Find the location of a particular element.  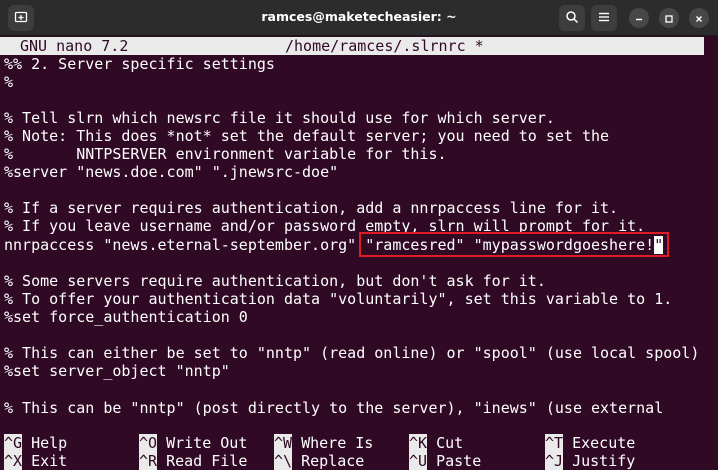

nano-version: GNU nano 7.2 is located at coordinates (74, 46).